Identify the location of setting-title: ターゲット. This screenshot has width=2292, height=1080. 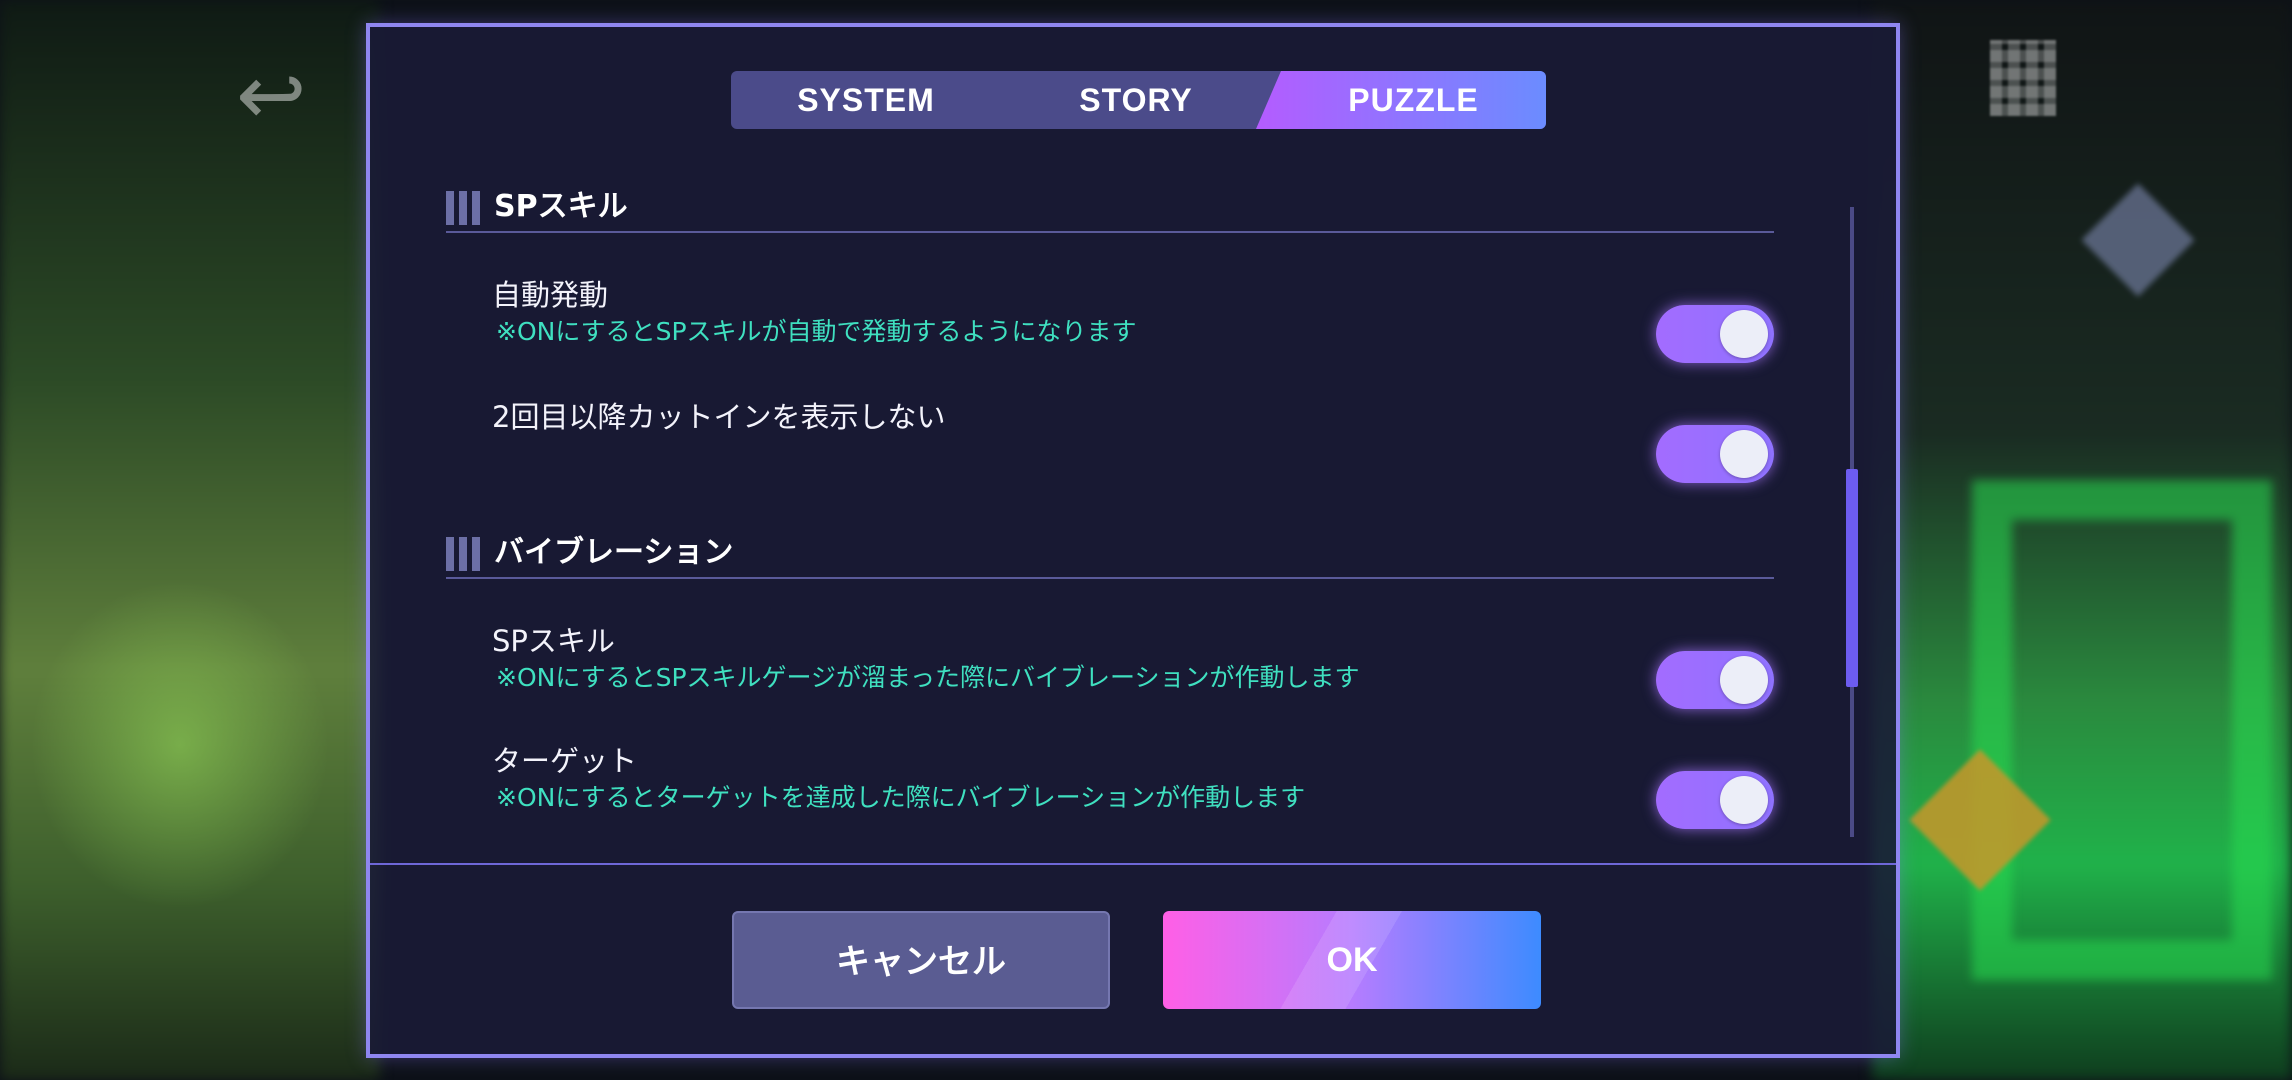
(565, 761).